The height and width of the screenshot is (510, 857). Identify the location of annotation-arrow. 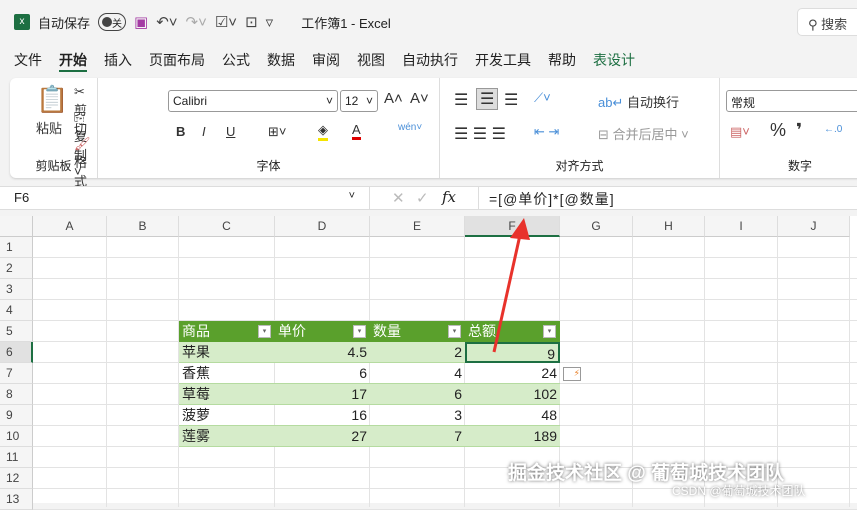
(511, 285).